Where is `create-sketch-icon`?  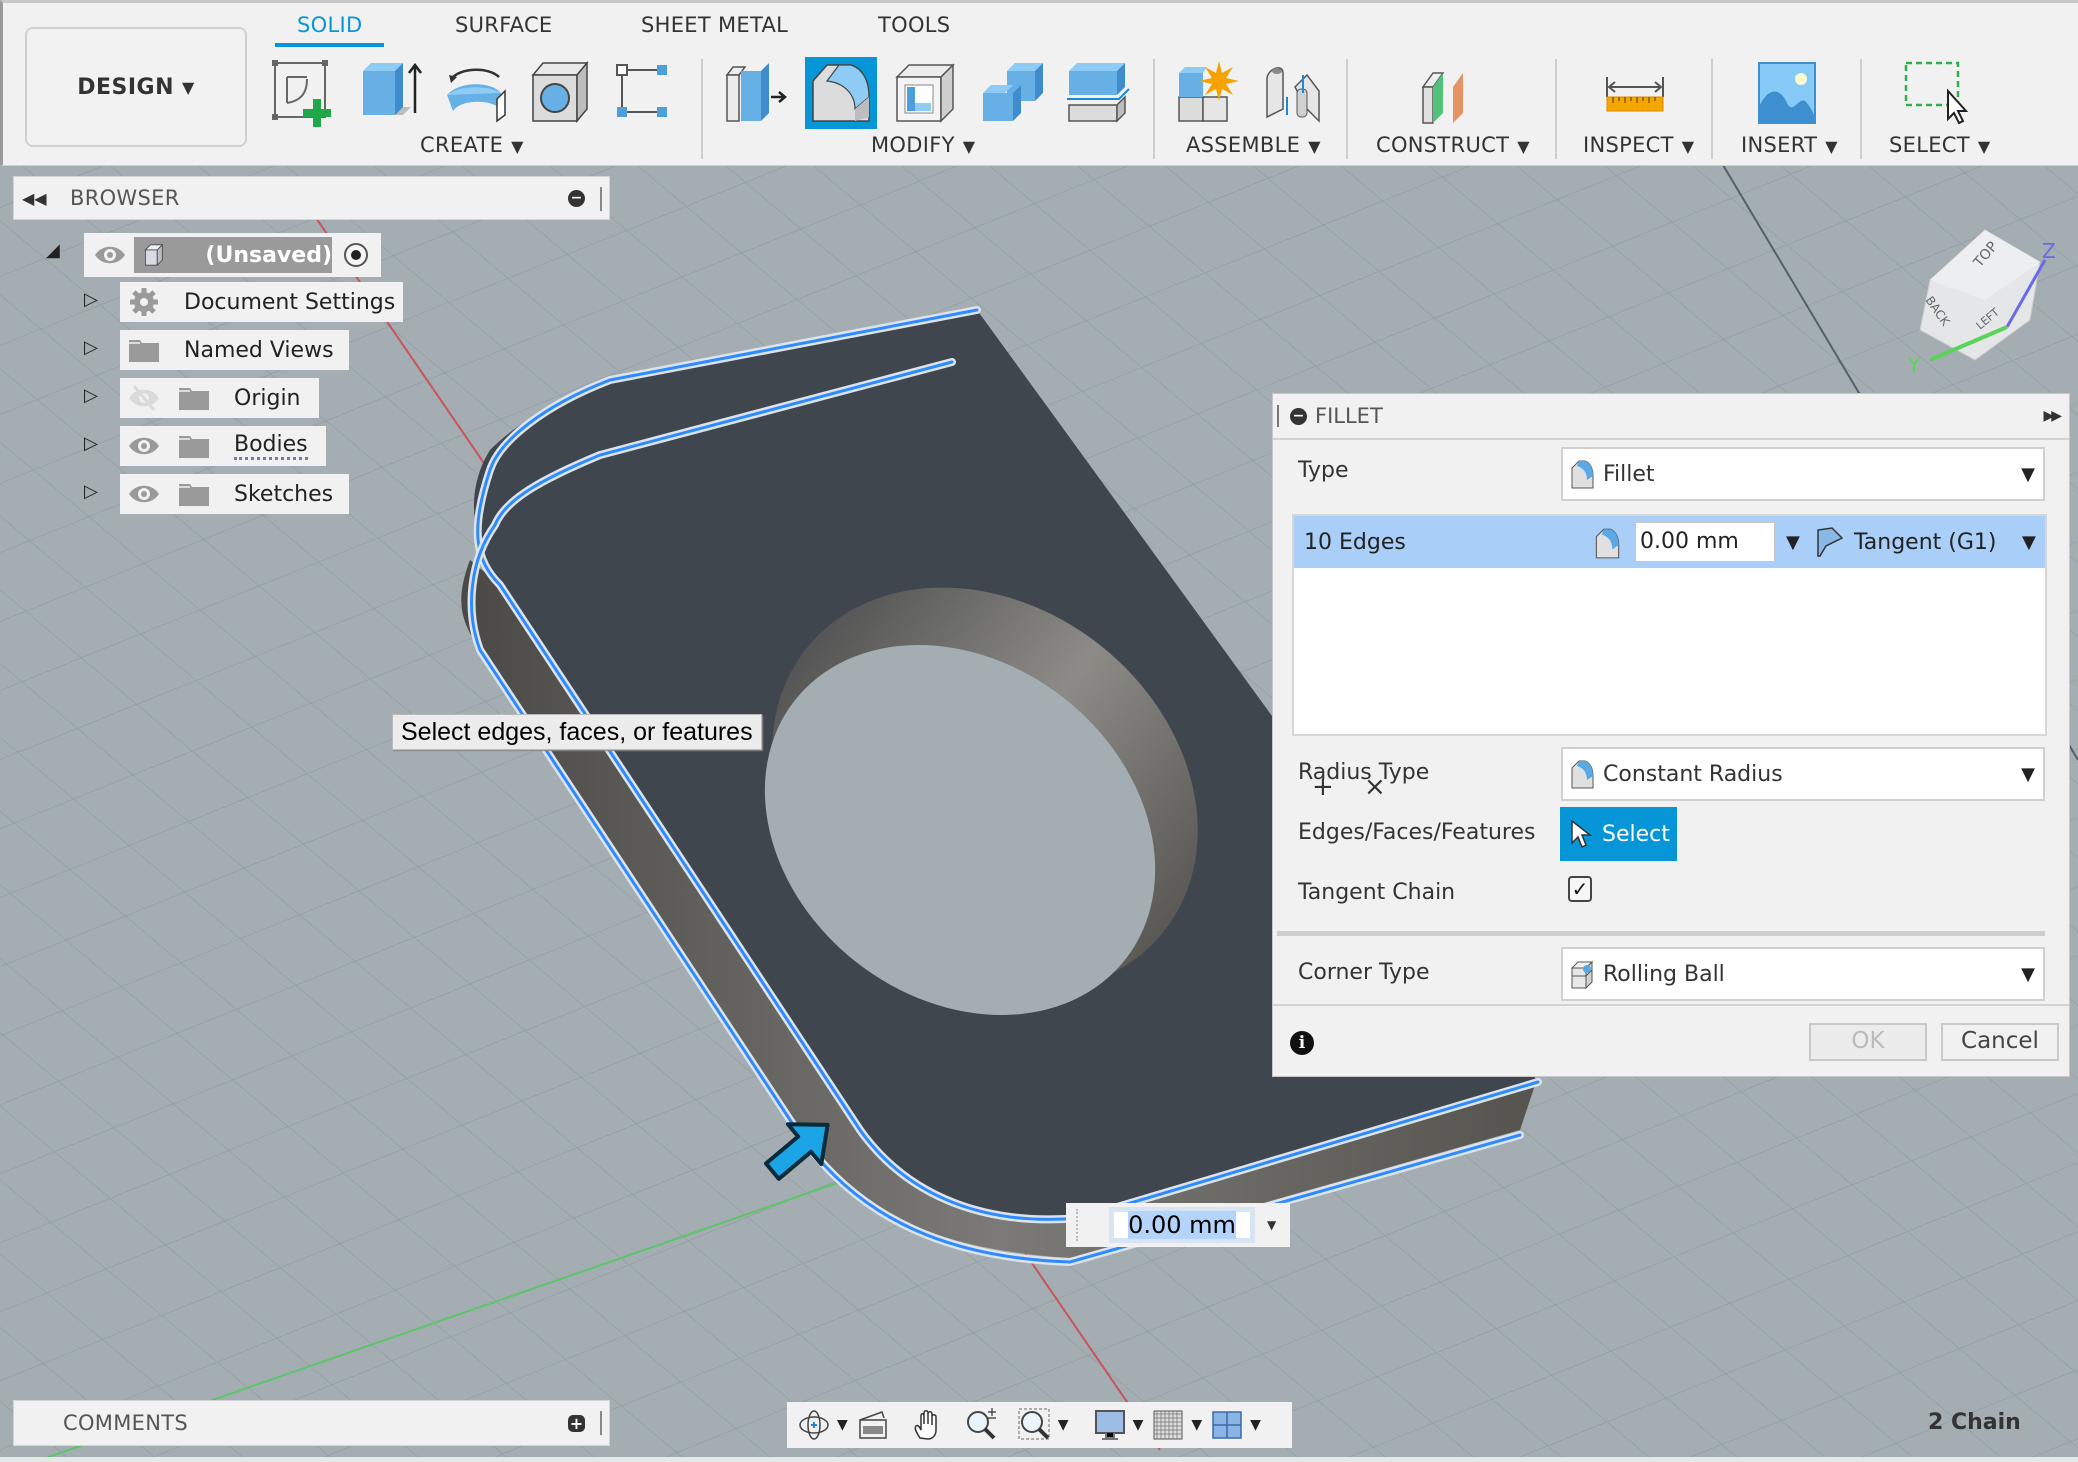 create-sketch-icon is located at coordinates (305, 93).